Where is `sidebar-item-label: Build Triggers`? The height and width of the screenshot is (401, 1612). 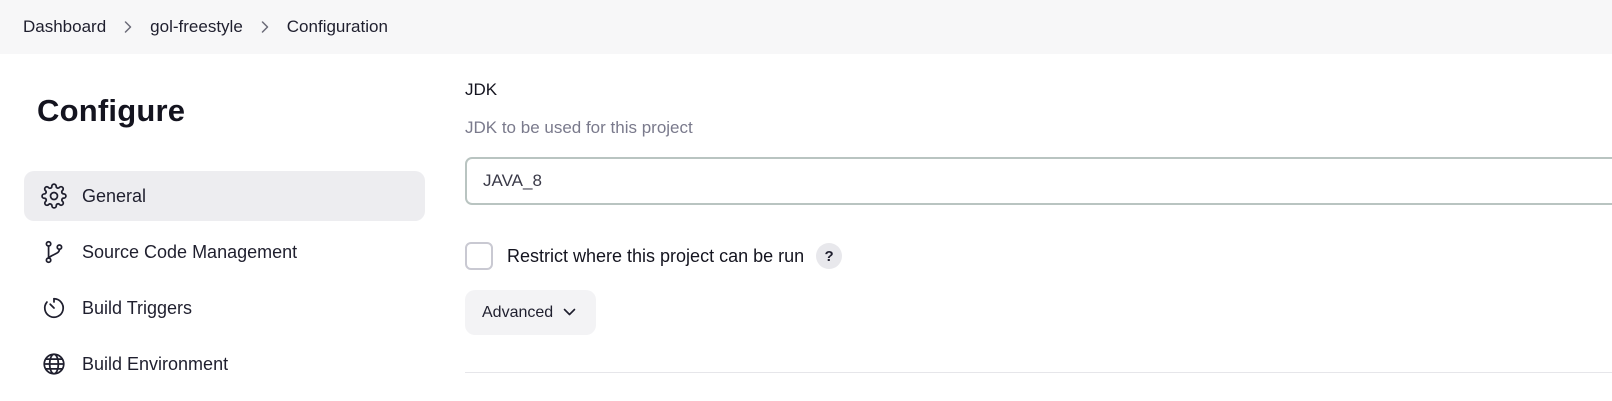
sidebar-item-label: Build Triggers is located at coordinates (137, 307).